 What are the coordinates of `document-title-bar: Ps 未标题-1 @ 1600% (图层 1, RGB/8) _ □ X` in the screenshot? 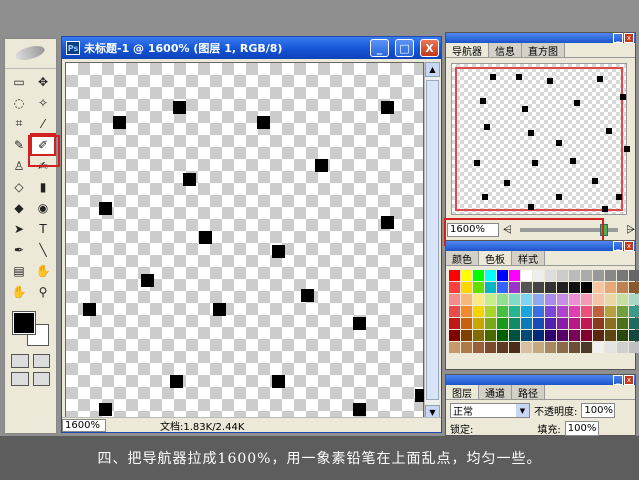 It's located at (251, 48).